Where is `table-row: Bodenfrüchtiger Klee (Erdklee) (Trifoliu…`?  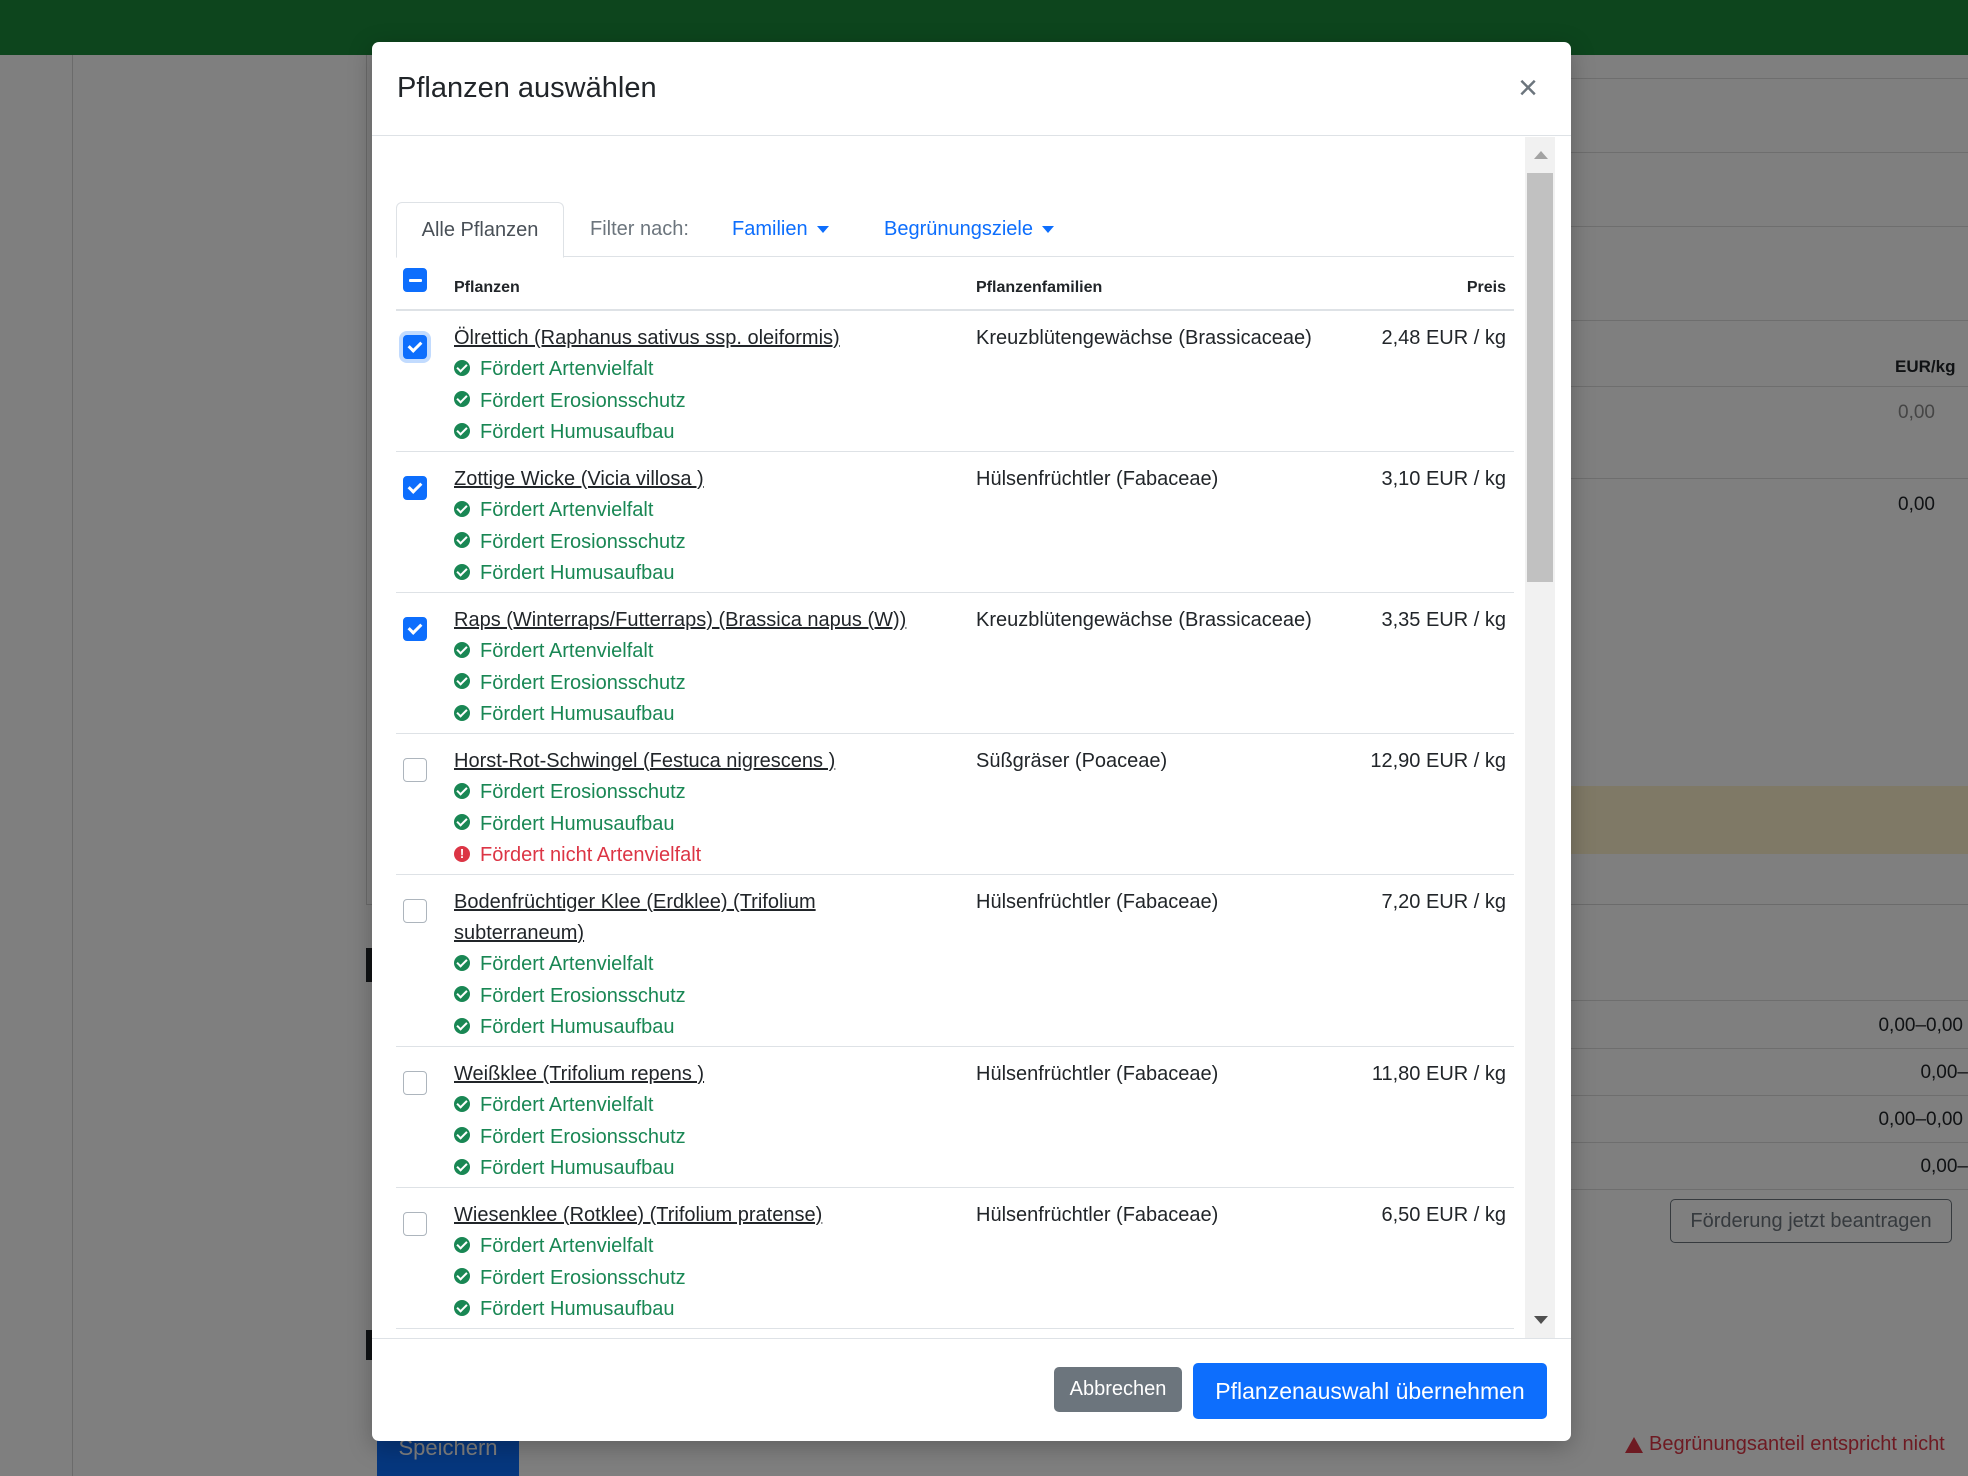
table-row: Bodenfrüchtiger Klee (Erdklee) (Trifoliu… is located at coordinates (955, 961).